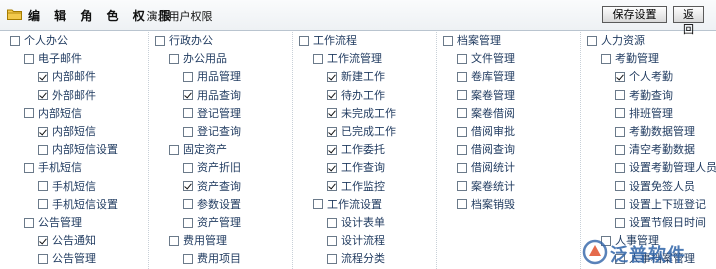  What do you see at coordinates (212, 204) in the screenshot?
I see `permission-checkbox-row: 参数设置` at bounding box center [212, 204].